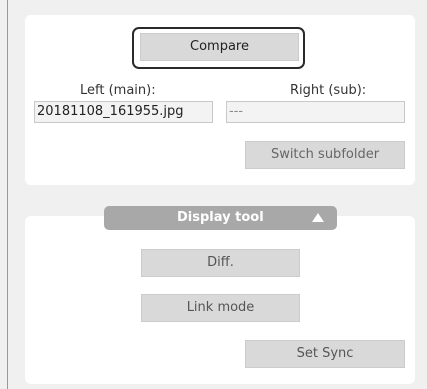 The width and height of the screenshot is (427, 389). Describe the element at coordinates (315, 112) in the screenshot. I see `right-sub-field: ---` at that location.